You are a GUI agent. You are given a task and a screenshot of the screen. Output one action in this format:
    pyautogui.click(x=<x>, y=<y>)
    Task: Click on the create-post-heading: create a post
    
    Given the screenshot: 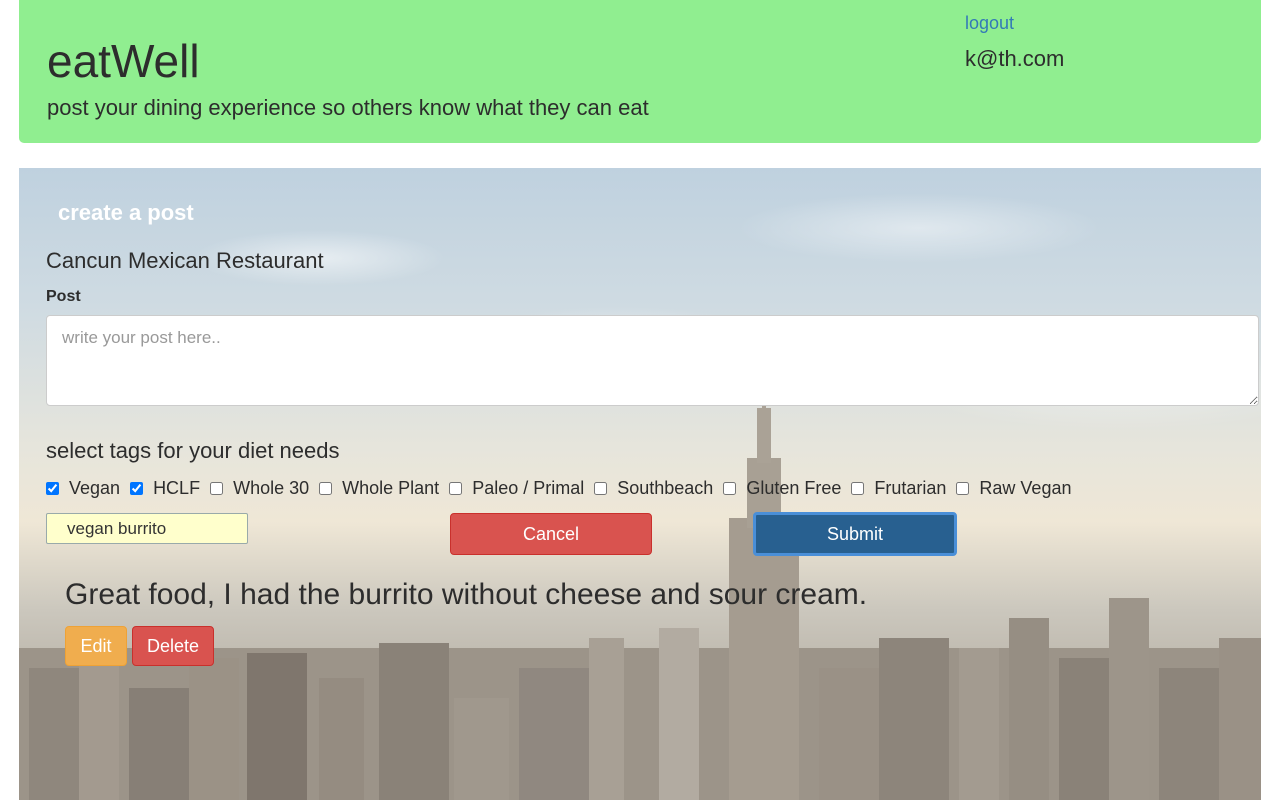 What is the action you would take?
    pyautogui.click(x=126, y=212)
    